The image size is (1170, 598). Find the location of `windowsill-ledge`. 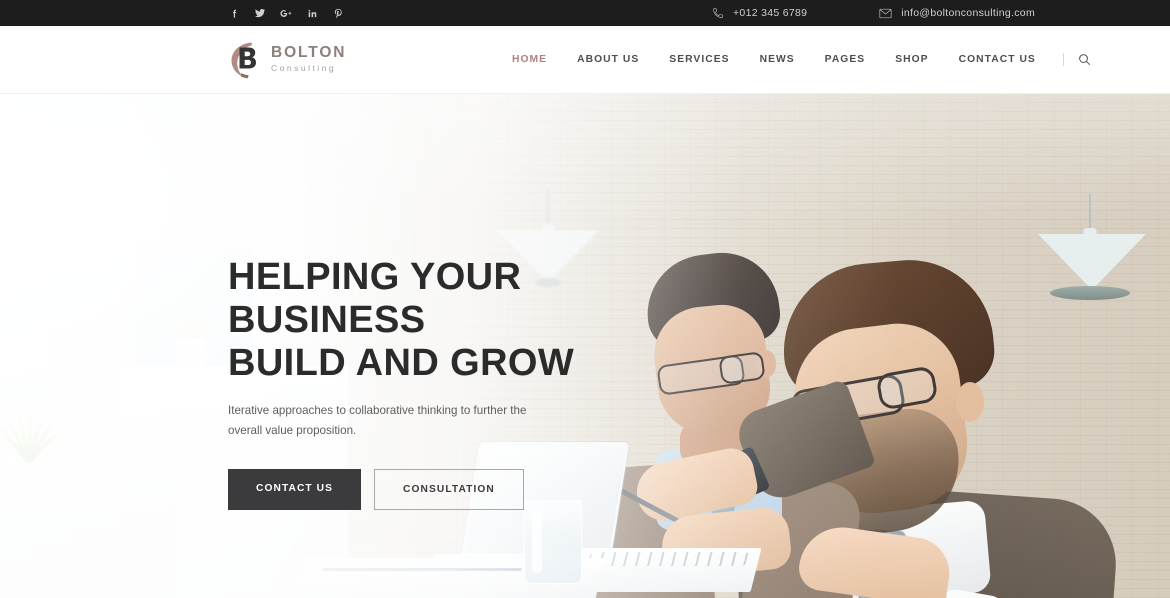

windowsill-ledge is located at coordinates (93, 498).